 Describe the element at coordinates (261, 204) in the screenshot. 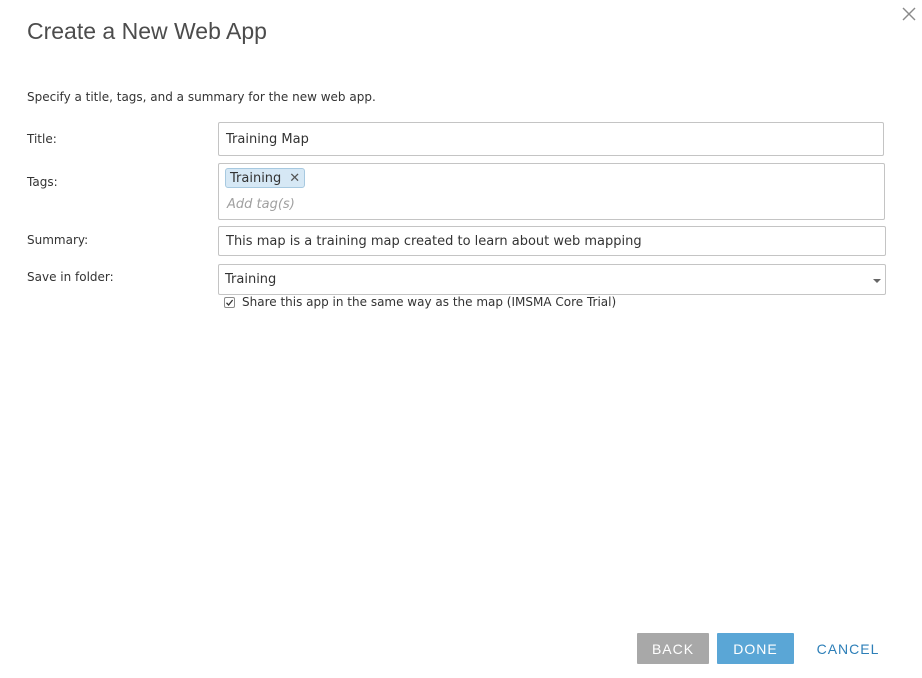

I see `tag-add-input: Add tag(s)` at that location.